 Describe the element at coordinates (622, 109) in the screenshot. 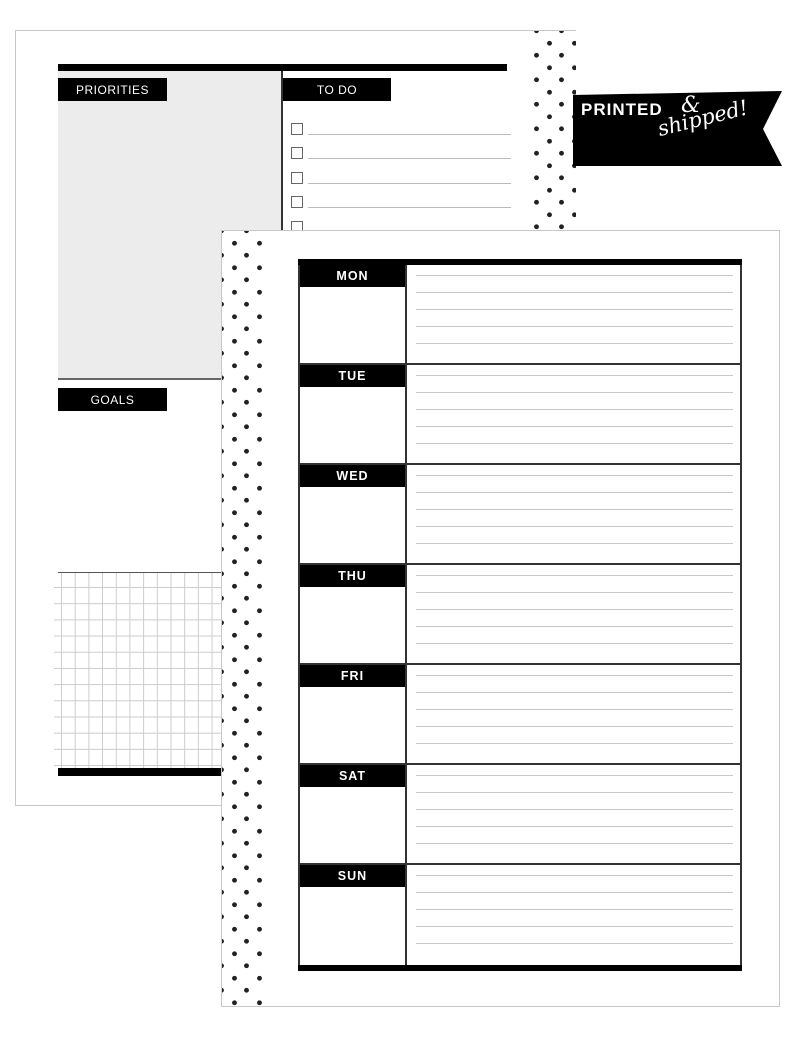

I see `banner-printed-text: PRINTED` at that location.